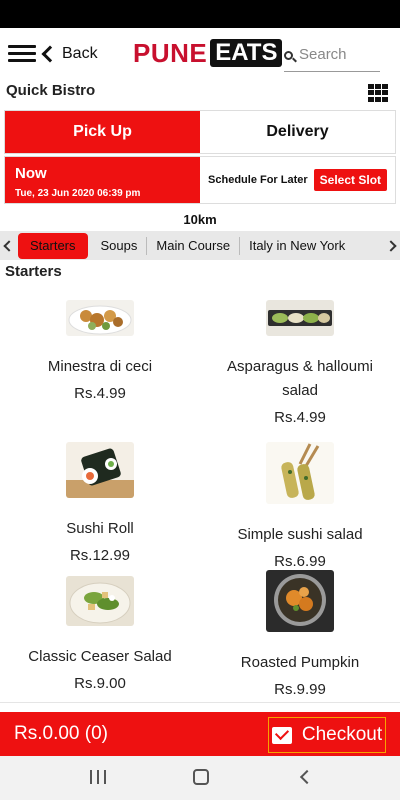 This screenshot has height=800, width=400. I want to click on home-icon, so click(201, 777).